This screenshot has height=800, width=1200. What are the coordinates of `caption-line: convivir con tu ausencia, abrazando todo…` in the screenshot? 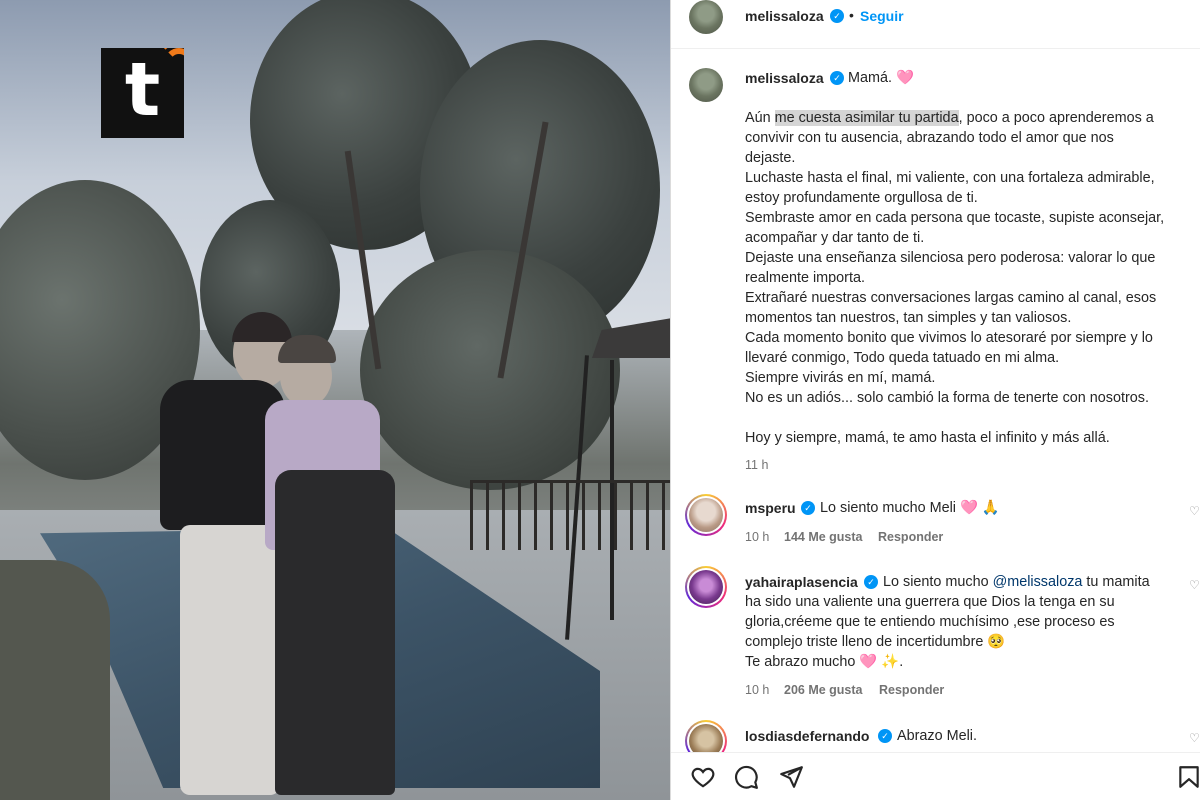 It's located at (929, 138).